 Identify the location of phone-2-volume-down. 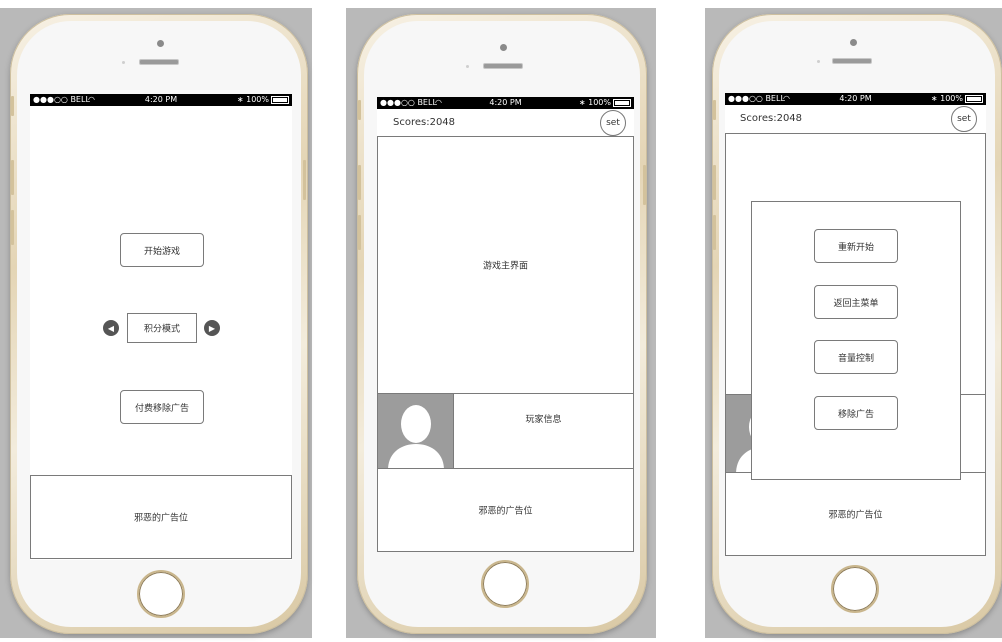
(359, 232).